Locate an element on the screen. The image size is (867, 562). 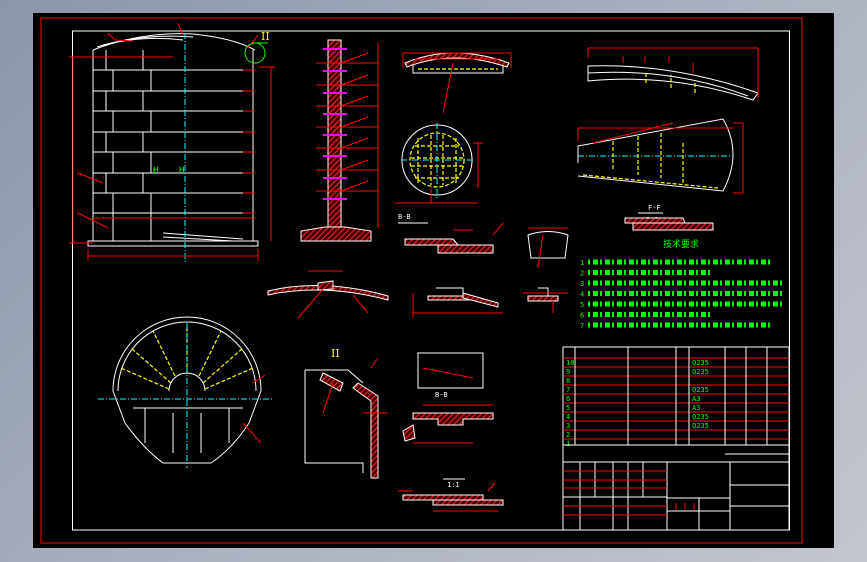
table-row-number: 3 is located at coordinates (568, 426).